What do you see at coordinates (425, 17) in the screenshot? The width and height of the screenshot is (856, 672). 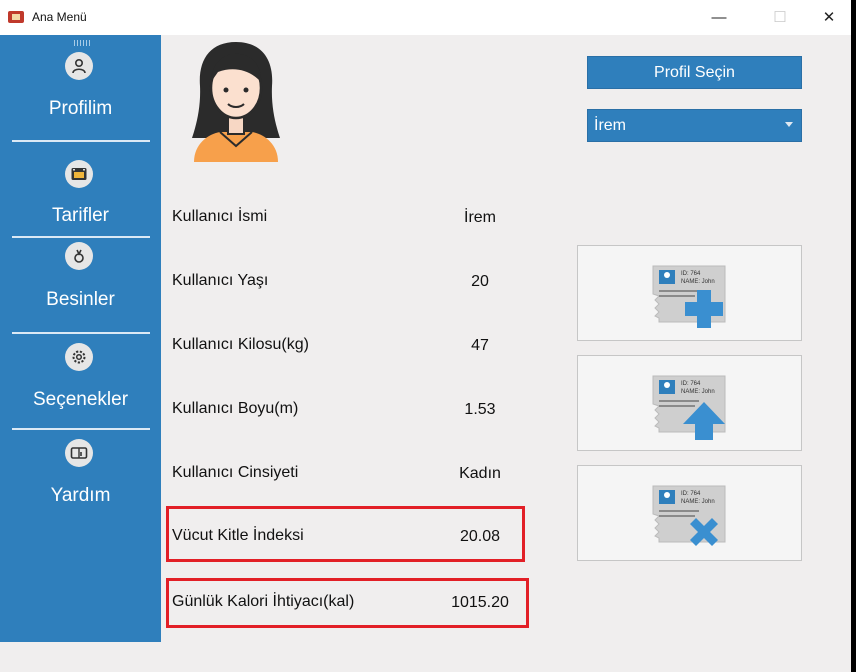 I see `title-bar: Ana Menü — ☐ ✕` at bounding box center [425, 17].